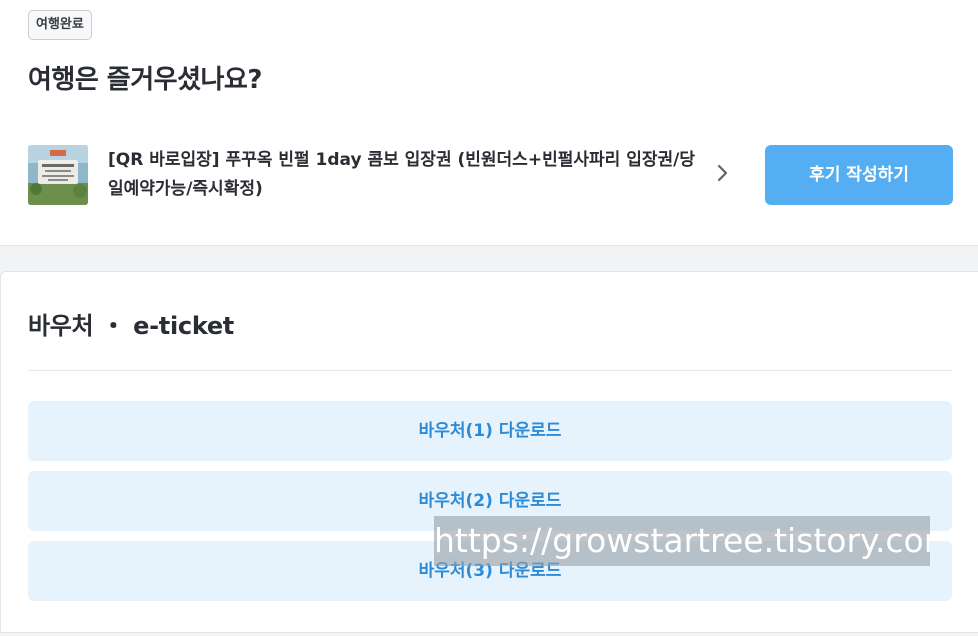  I want to click on voucher-download-button-1: 바우처(1) 다운로드, so click(490, 431).